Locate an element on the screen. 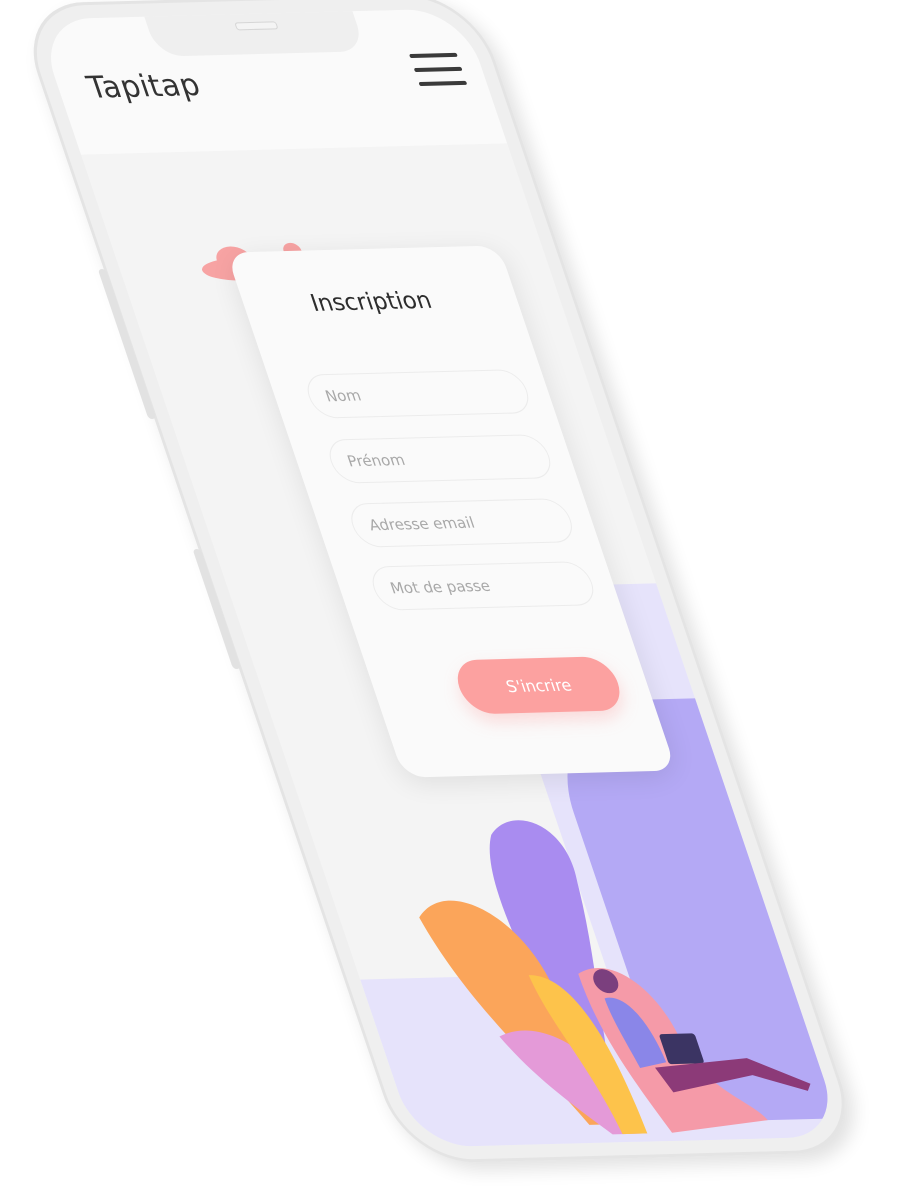 The width and height of the screenshot is (901, 1196). speaker is located at coordinates (256, 26).